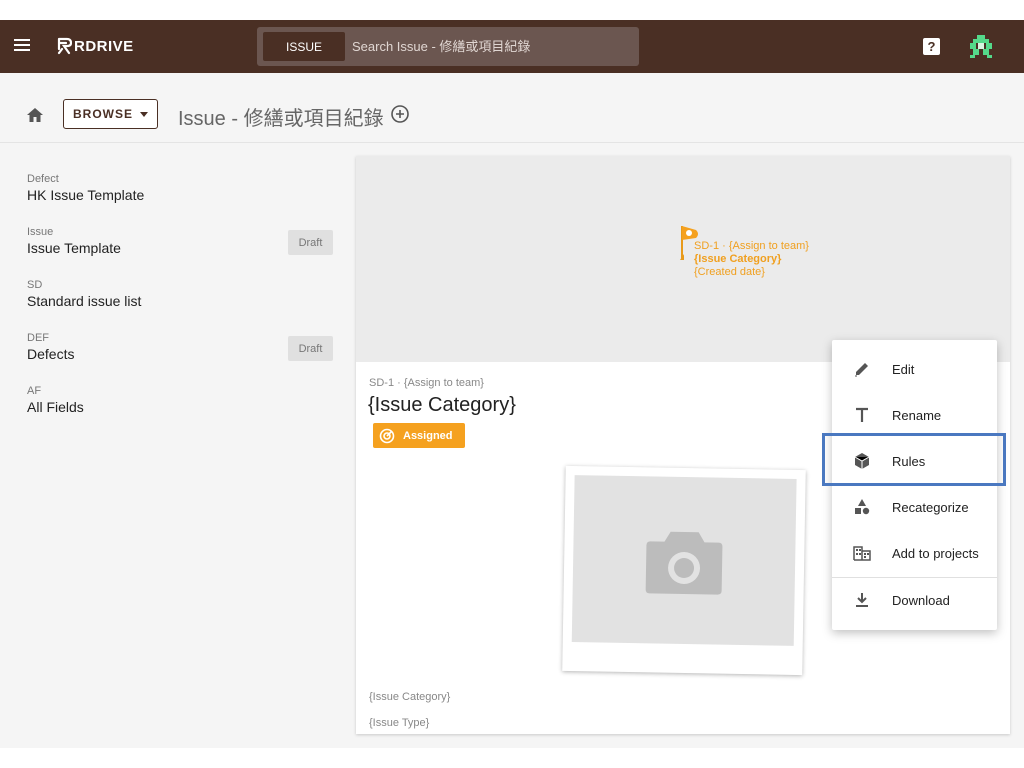 The image size is (1024, 768). What do you see at coordinates (399, 723) in the screenshot?
I see `card-footer-type: {Issue Type}` at bounding box center [399, 723].